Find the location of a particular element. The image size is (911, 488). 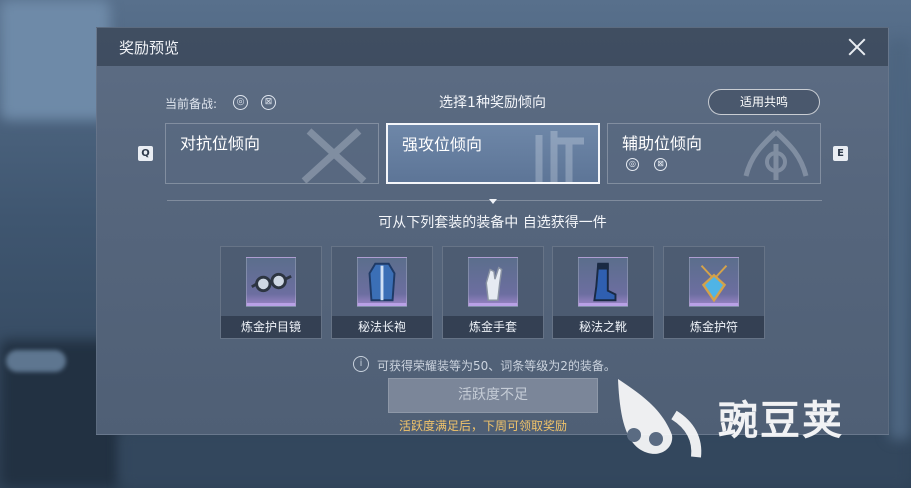

glove-icon is located at coordinates (494, 283).